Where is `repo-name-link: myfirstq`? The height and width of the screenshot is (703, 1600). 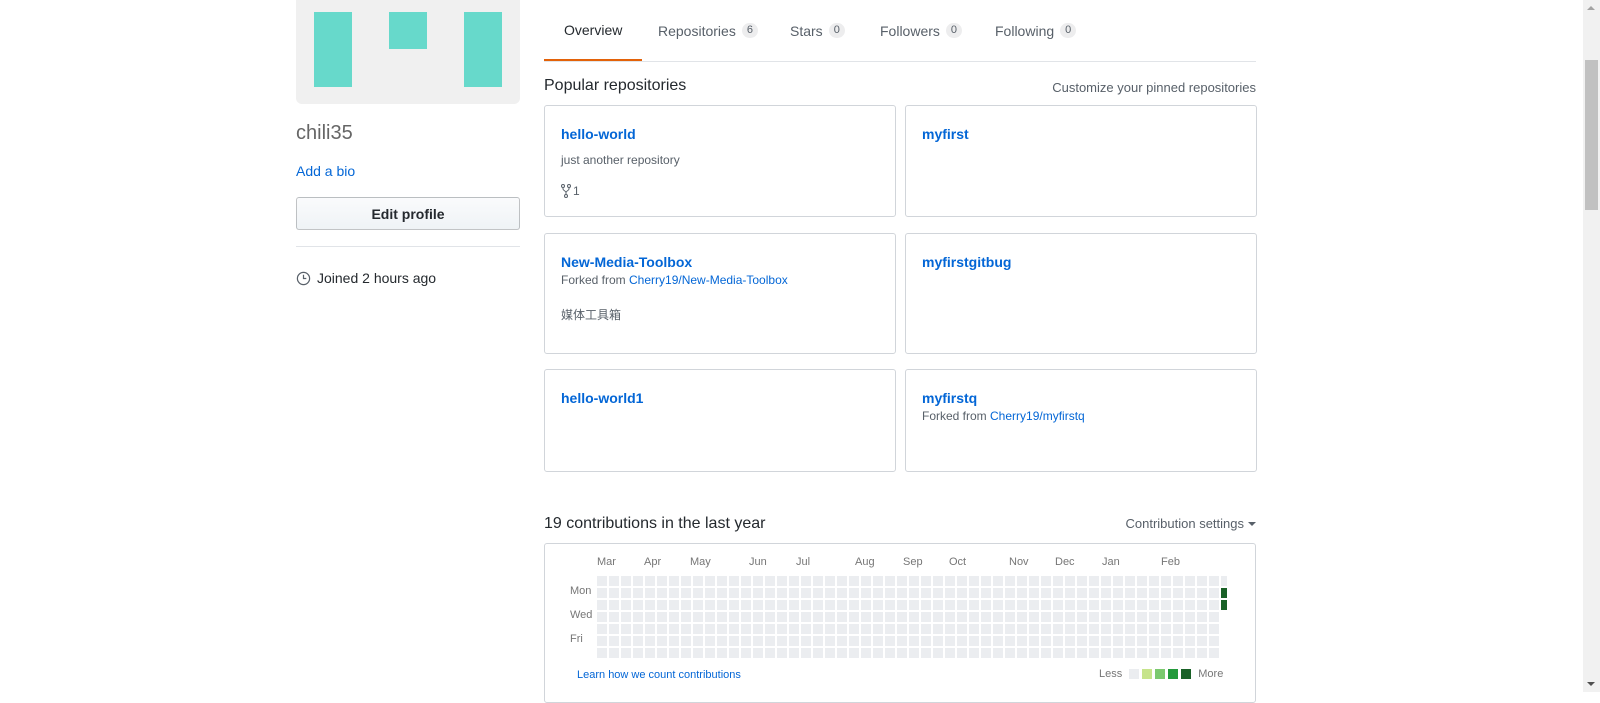
repo-name-link: myfirstq is located at coordinates (949, 398).